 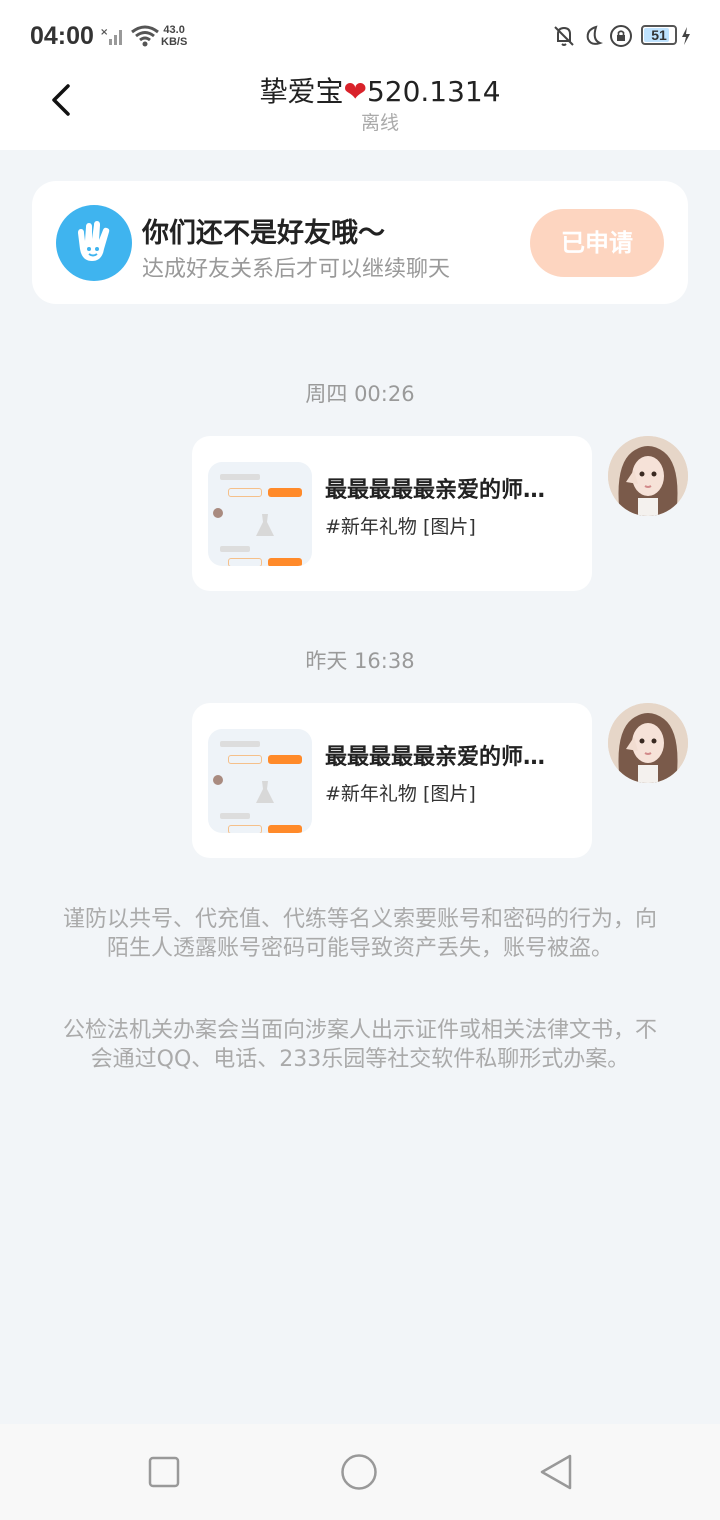 What do you see at coordinates (621, 36) in the screenshot?
I see `lock-rotation-icon` at bounding box center [621, 36].